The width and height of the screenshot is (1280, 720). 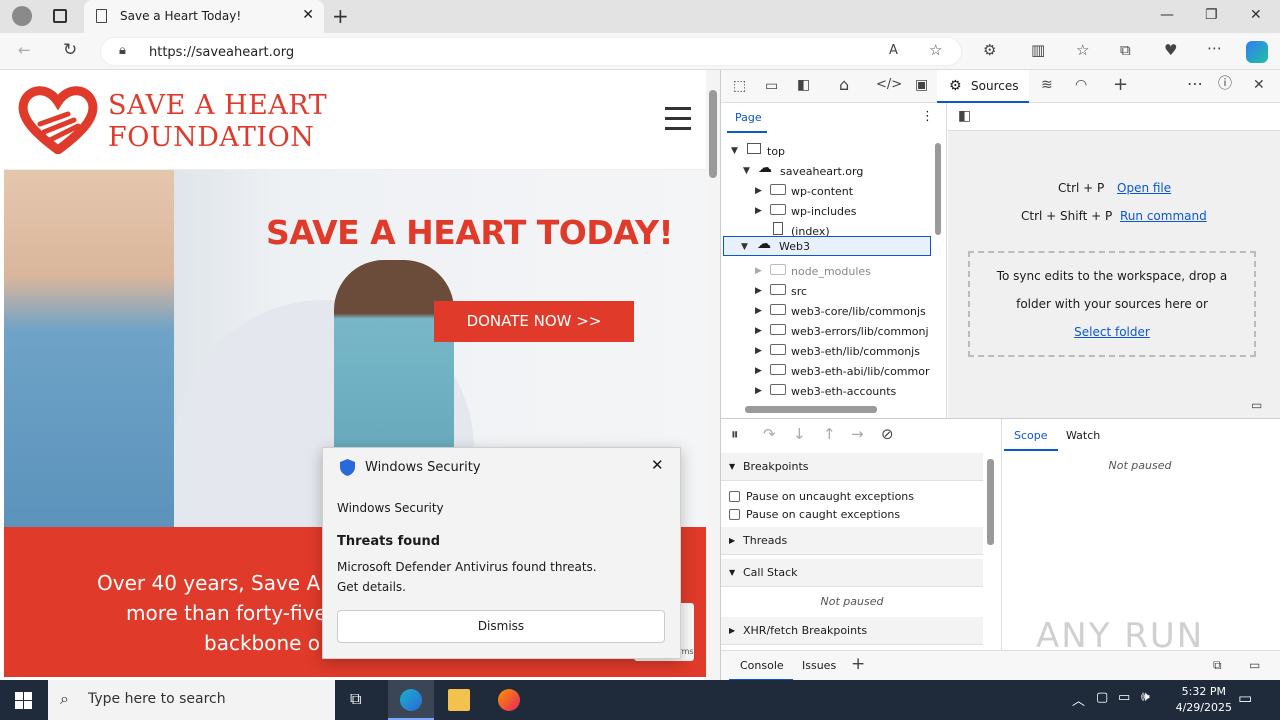 I want to click on expand-top-icon: ▼, so click(x=734, y=151).